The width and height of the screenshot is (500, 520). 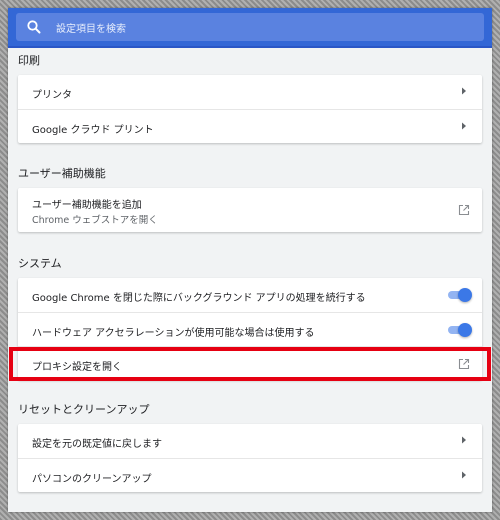 I want to click on row-label: プロキシ設定を開く, so click(x=77, y=367).